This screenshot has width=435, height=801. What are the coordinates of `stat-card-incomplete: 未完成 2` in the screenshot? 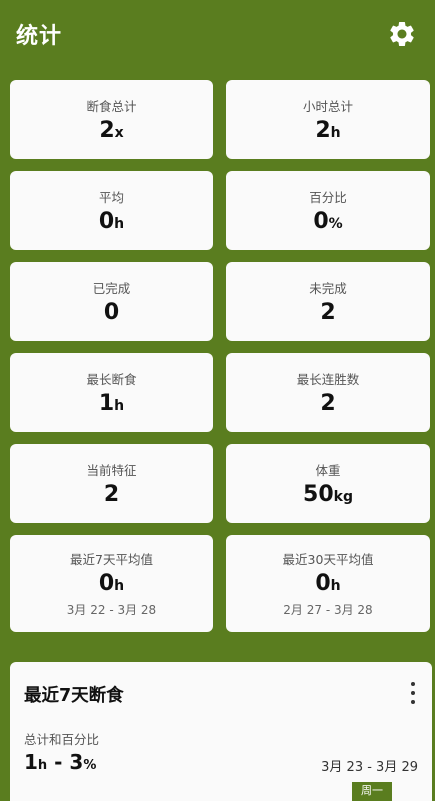 It's located at (328, 301).